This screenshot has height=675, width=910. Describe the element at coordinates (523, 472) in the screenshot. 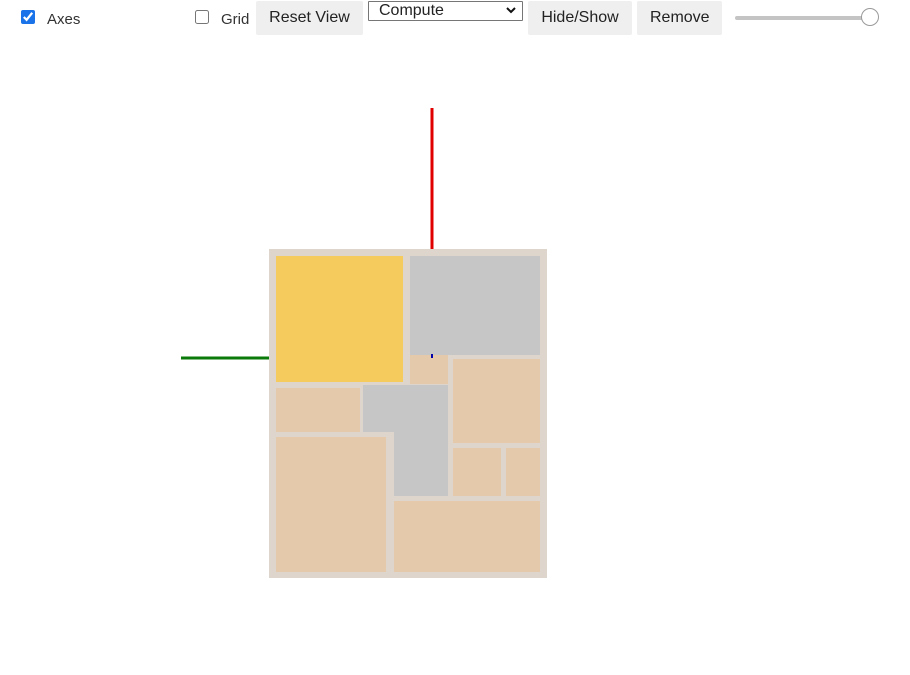

I see `room-right-small-b` at that location.